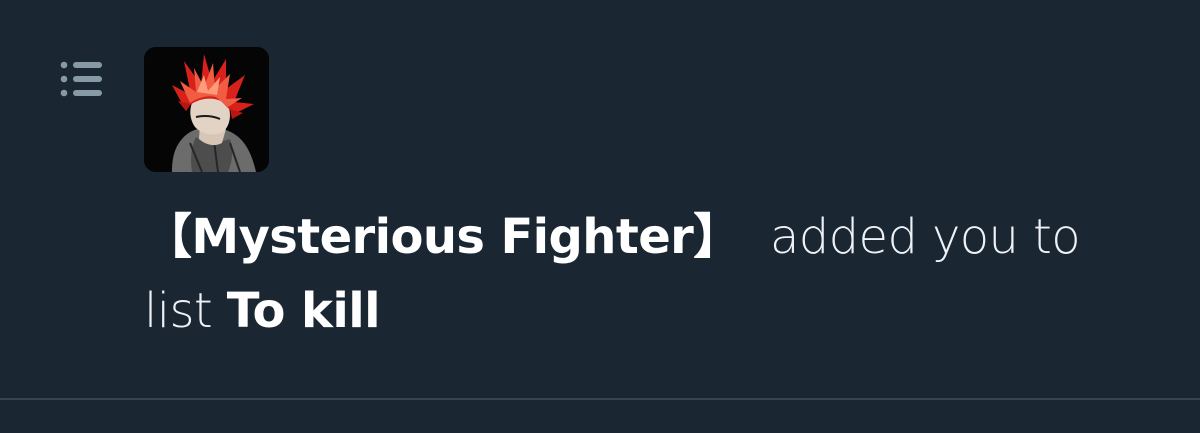  I want to click on actor-name: 【Mysterious Fighter】, so click(442, 237).